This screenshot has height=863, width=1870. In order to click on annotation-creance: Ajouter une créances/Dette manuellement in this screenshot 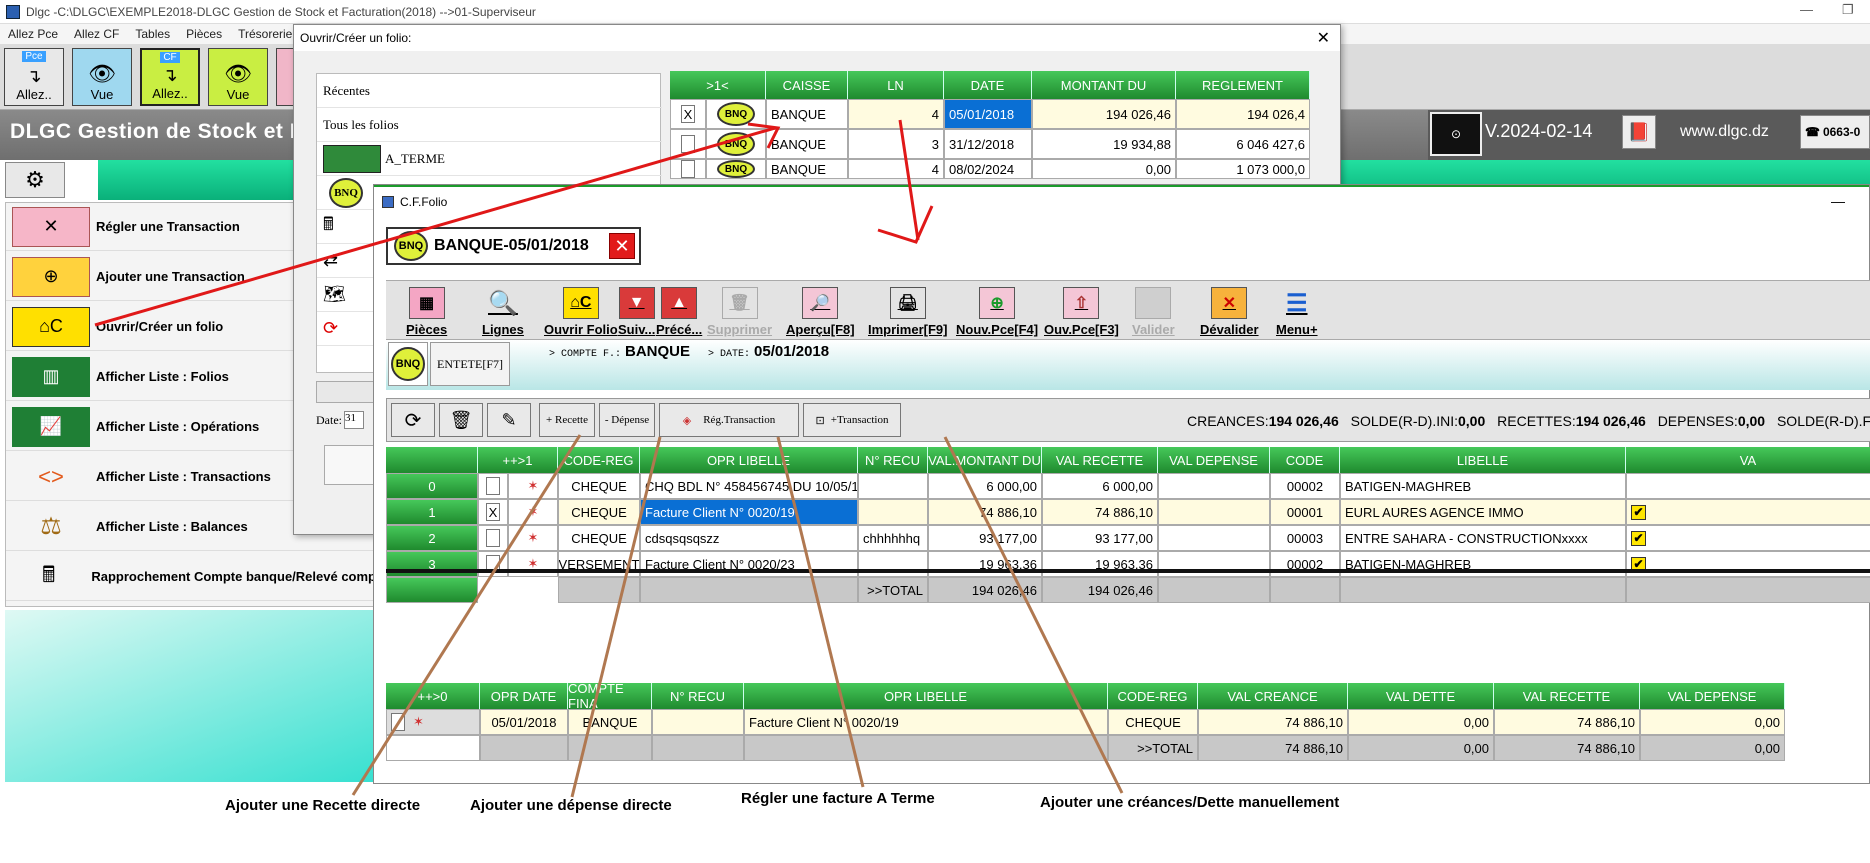, I will do `click(1190, 802)`.